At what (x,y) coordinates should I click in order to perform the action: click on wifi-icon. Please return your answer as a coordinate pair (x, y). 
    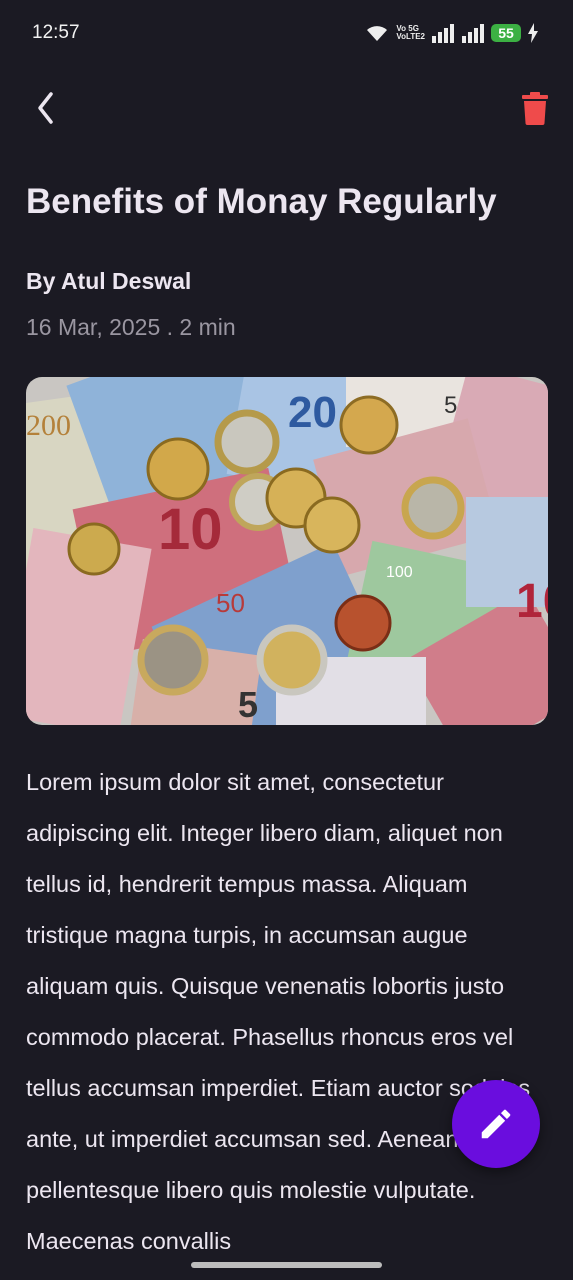
    Looking at the image, I should click on (377, 33).